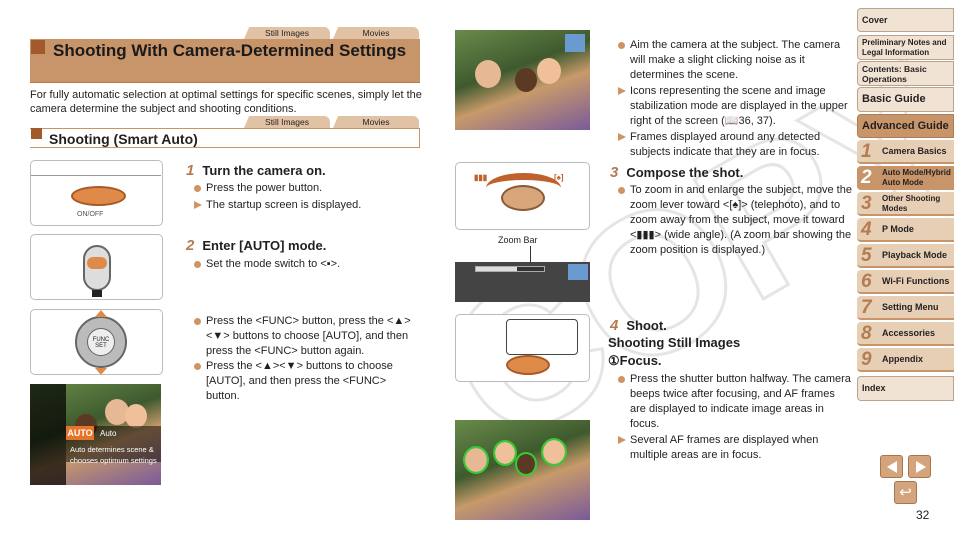 This screenshot has width=954, height=534. I want to click on chapter-label: Accessories, so click(909, 333).